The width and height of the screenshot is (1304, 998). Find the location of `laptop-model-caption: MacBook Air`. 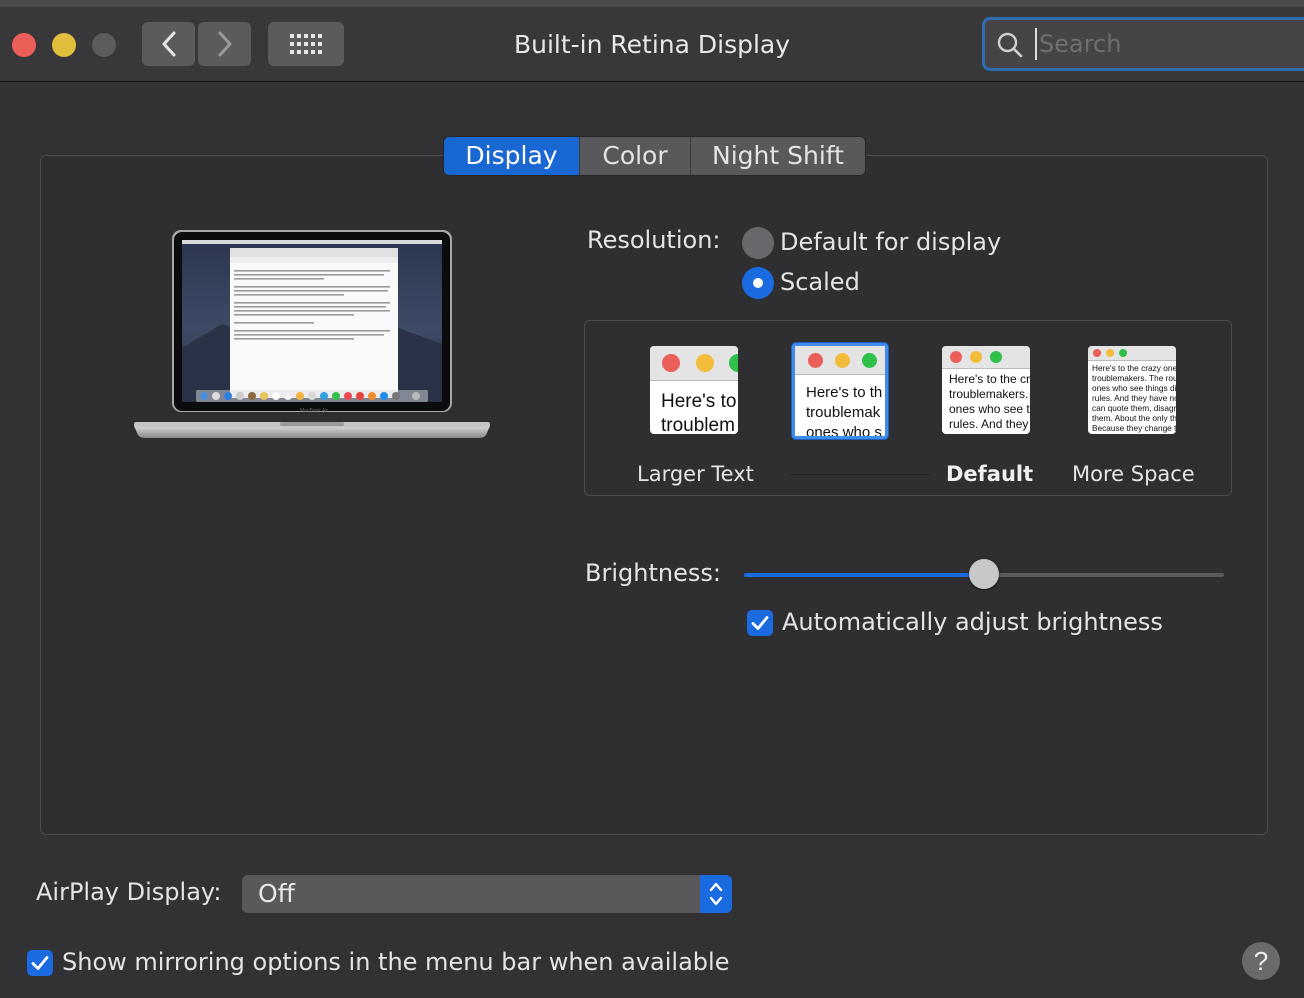

laptop-model-caption: MacBook Air is located at coordinates (314, 411).